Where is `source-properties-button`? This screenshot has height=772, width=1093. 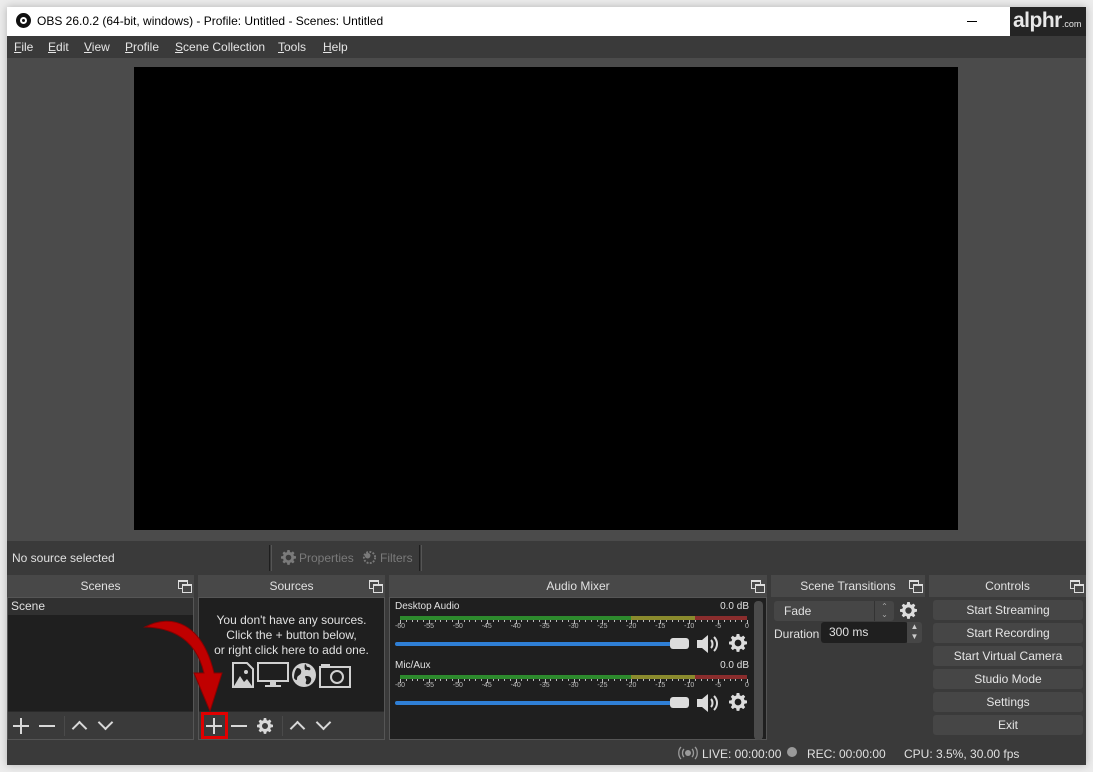
source-properties-button is located at coordinates (265, 726).